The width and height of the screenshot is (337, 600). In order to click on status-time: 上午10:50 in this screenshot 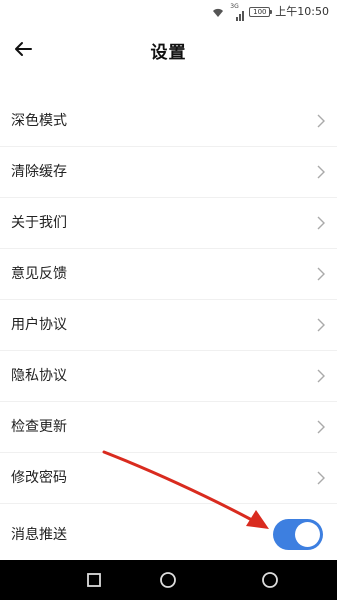, I will do `click(302, 11)`.